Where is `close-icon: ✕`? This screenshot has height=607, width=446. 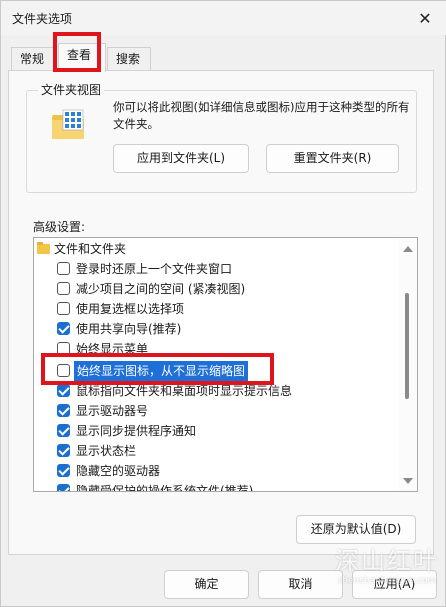
close-icon: ✕ is located at coordinates (425, 18).